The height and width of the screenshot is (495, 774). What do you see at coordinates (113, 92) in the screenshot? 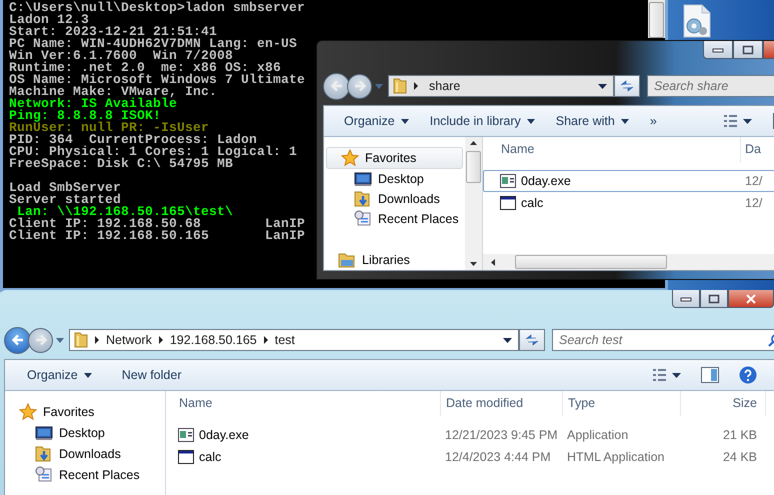
I see `console-line: Machine Make: VMware, Inc.` at bounding box center [113, 92].